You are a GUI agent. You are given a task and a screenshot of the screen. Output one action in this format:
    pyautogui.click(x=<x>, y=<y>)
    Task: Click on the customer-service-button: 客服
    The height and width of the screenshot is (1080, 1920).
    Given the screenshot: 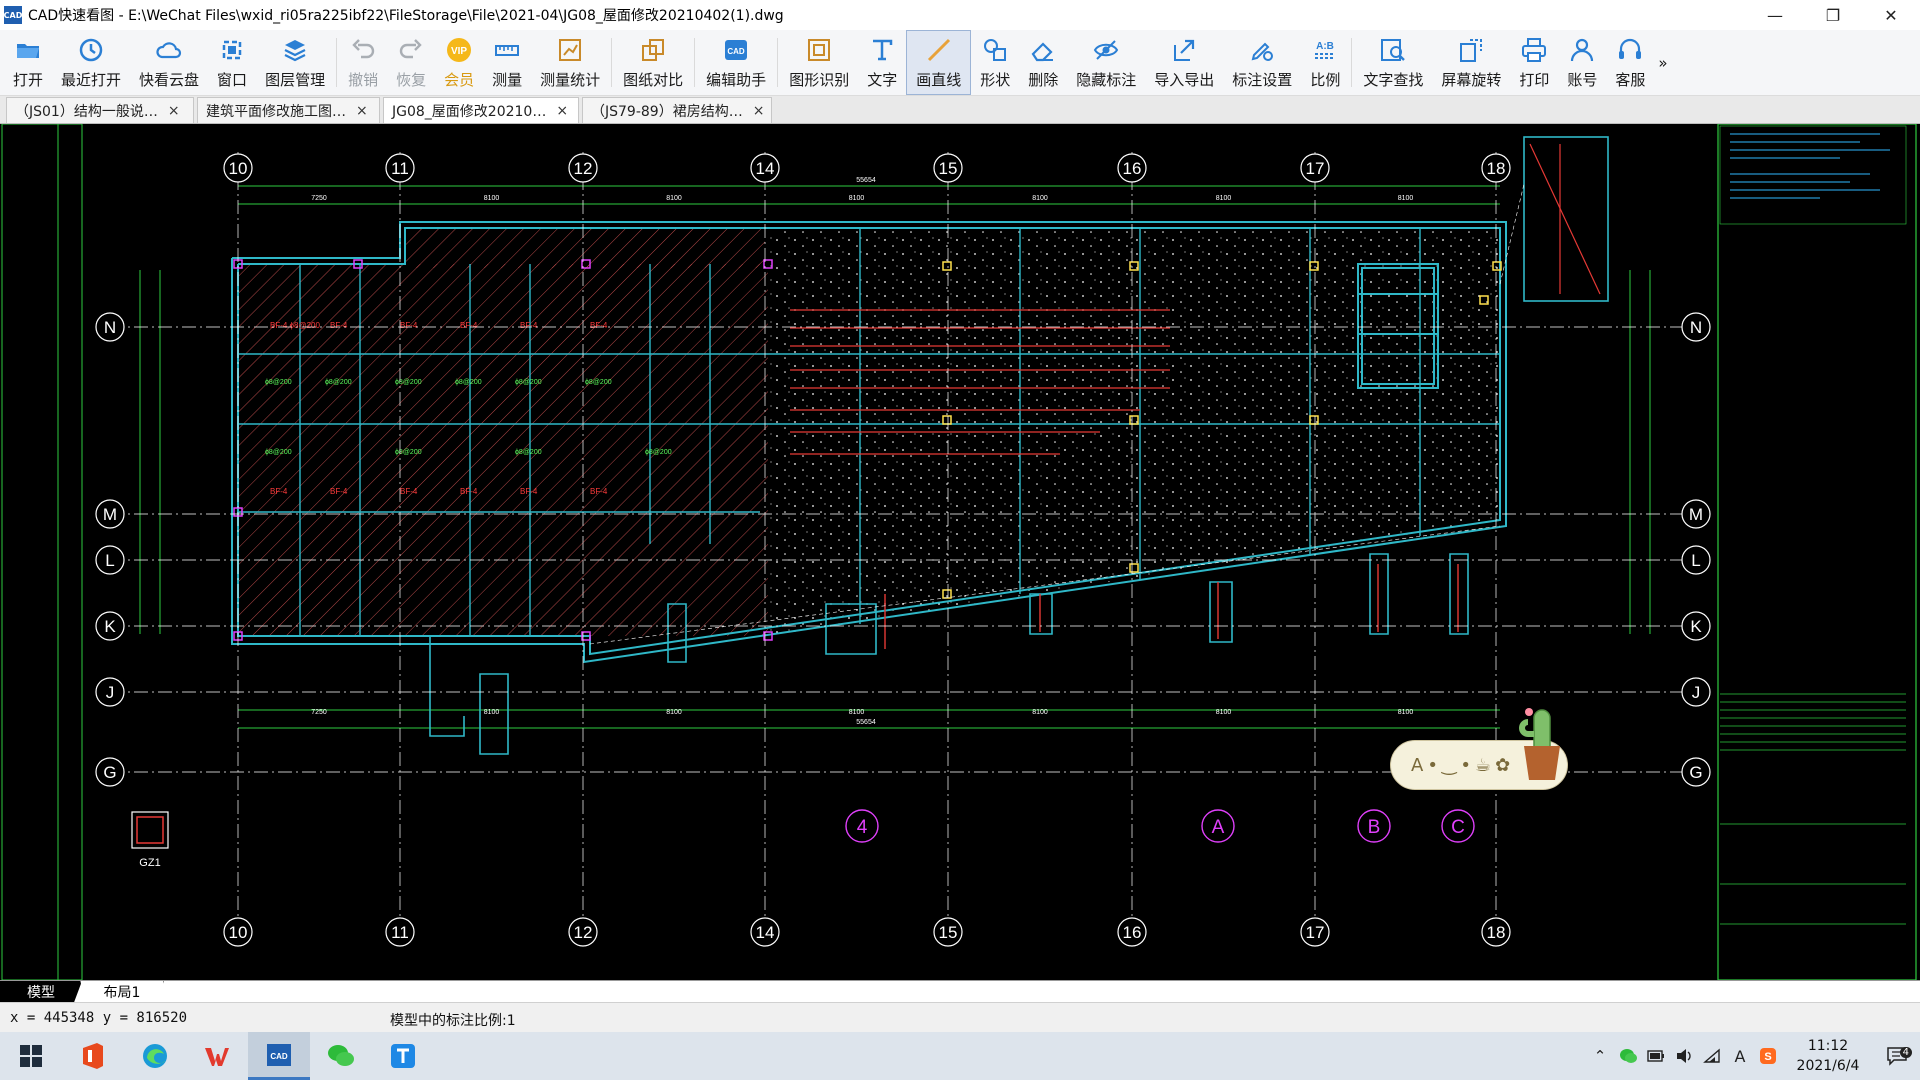 What is the action you would take?
    pyautogui.click(x=1630, y=62)
    